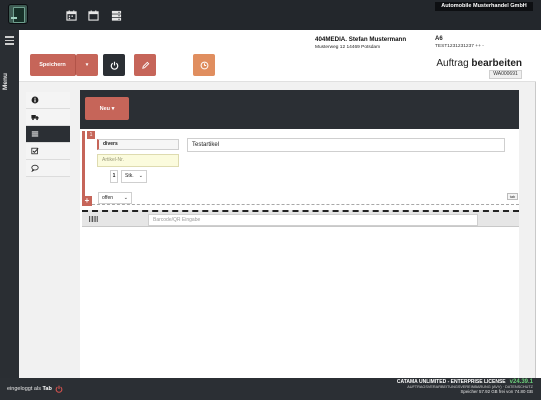 The image size is (541, 400). What do you see at coordinates (48, 151) in the screenshot?
I see `nav-tasks` at bounding box center [48, 151].